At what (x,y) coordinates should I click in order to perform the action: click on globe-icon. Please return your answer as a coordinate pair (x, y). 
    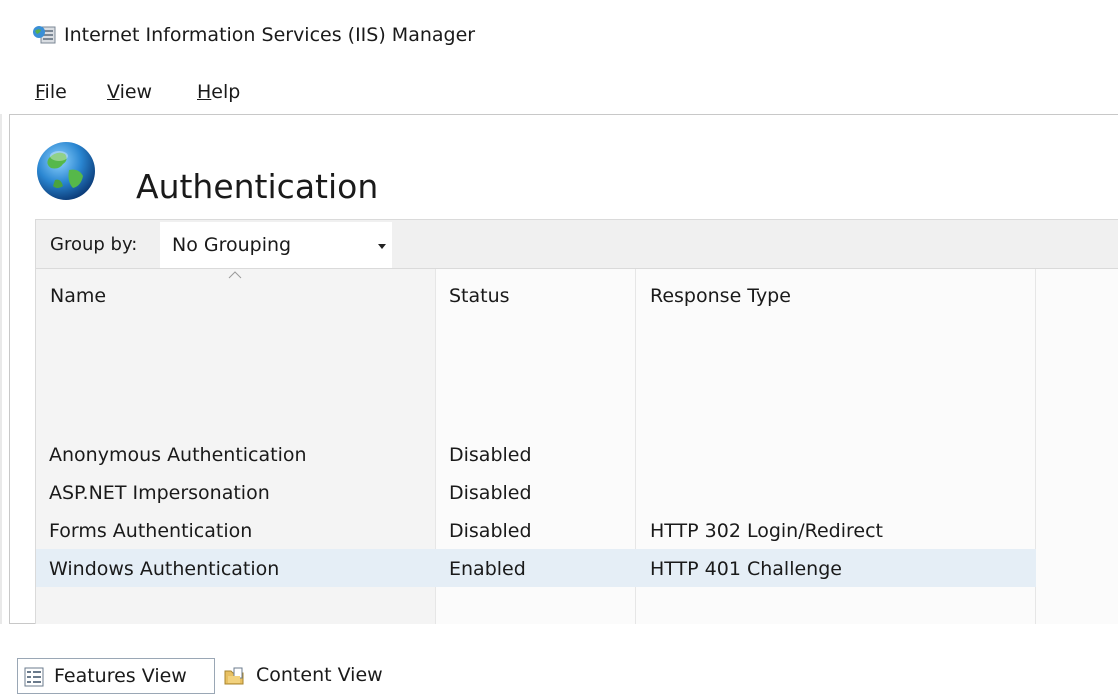
    Looking at the image, I should click on (66, 171).